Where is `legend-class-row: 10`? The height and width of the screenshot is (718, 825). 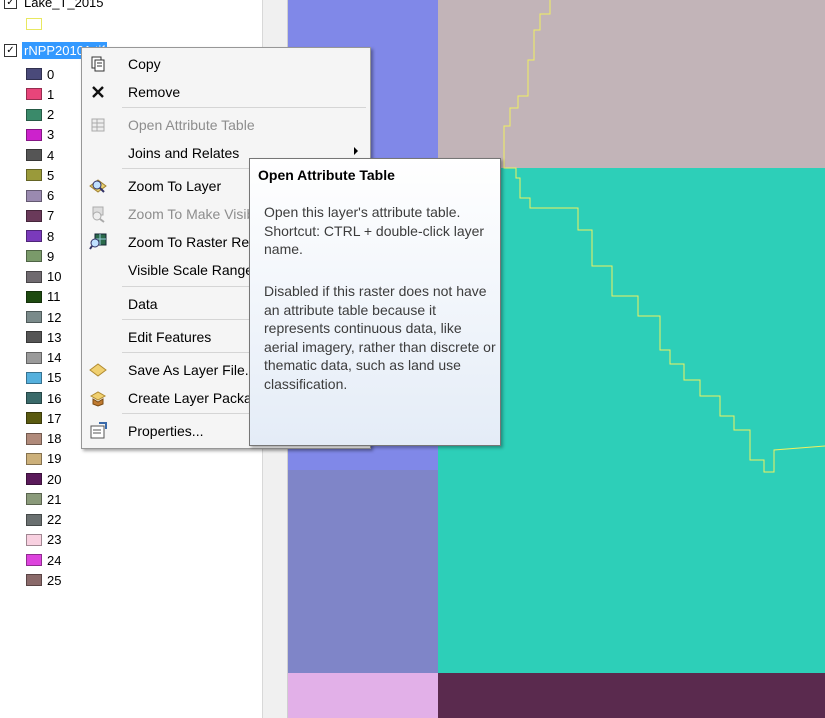
legend-class-row: 10 is located at coordinates (43, 277).